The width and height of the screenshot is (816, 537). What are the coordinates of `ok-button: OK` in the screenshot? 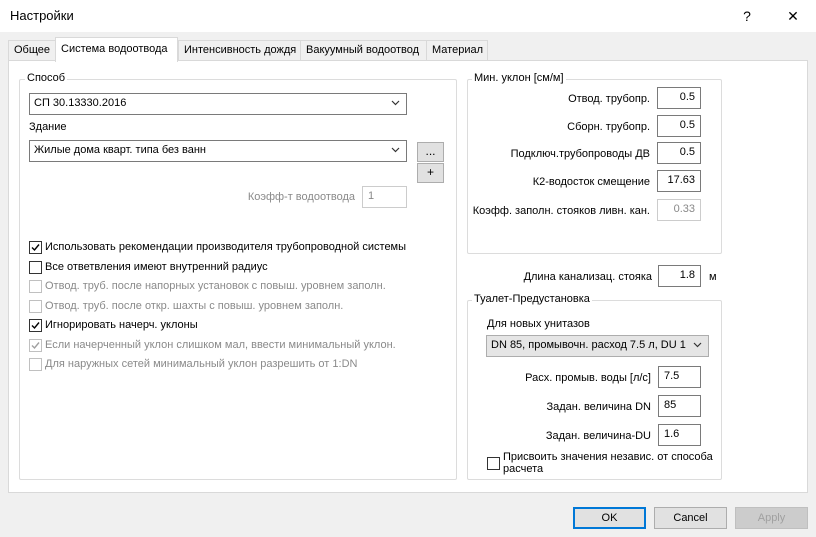 It's located at (609, 518).